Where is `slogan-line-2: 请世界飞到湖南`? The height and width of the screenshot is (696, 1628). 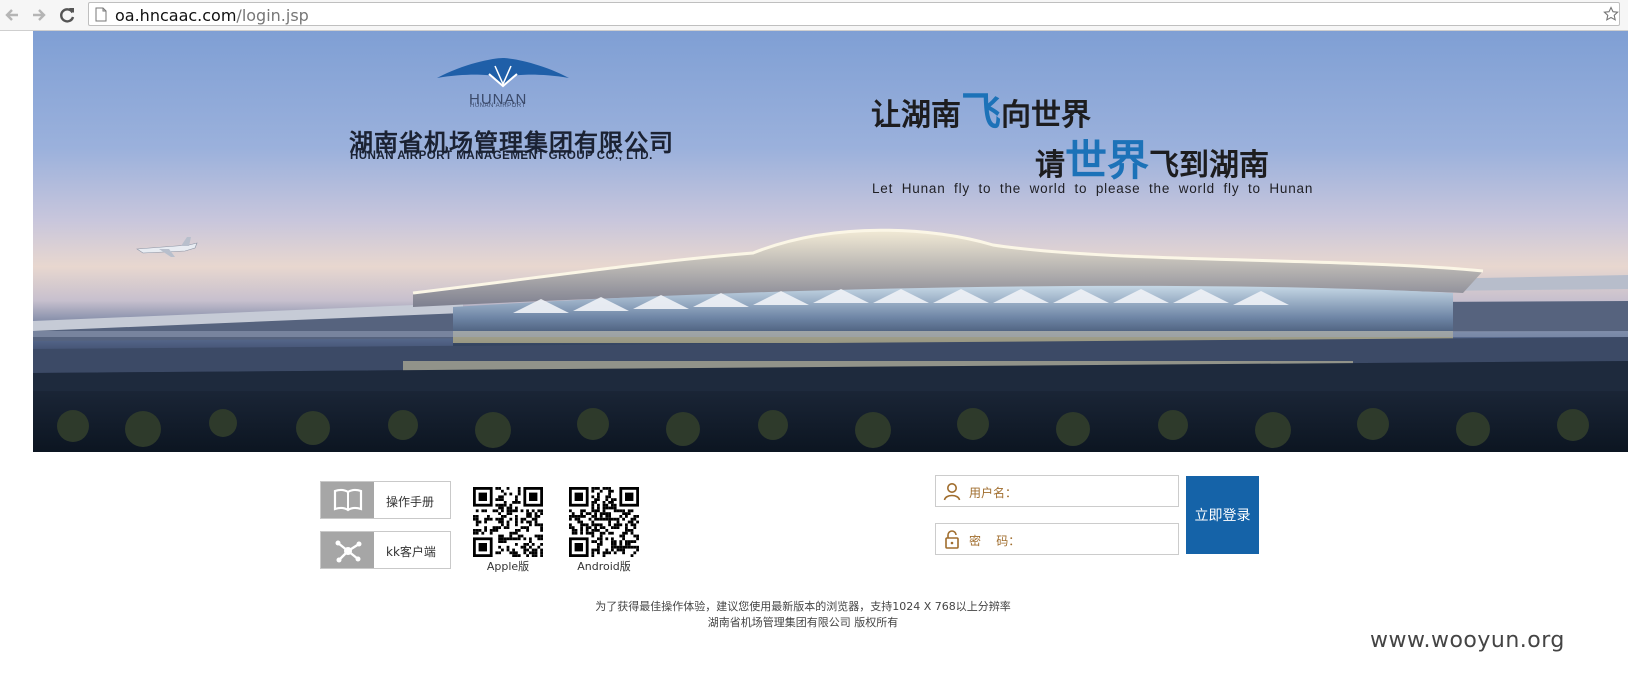 slogan-line-2: 请世界飞到湖南 is located at coordinates (1152, 157).